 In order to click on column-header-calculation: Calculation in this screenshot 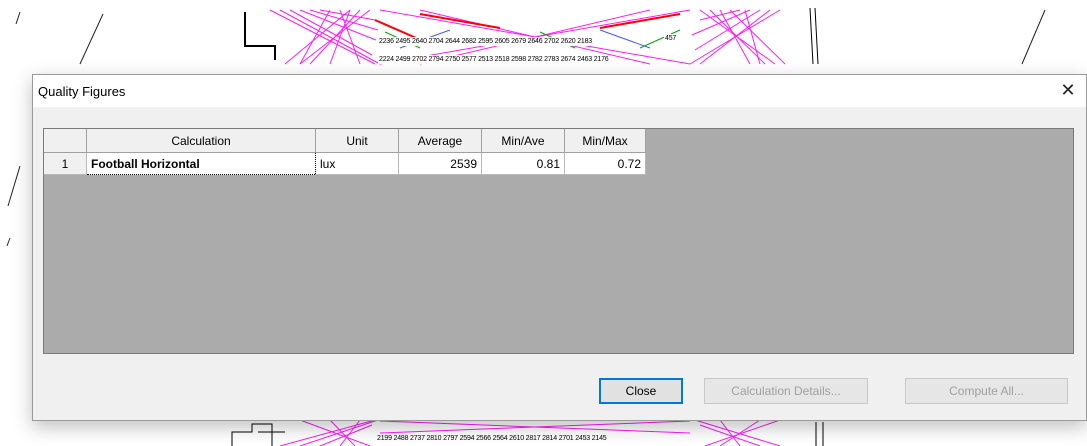, I will do `click(201, 141)`.